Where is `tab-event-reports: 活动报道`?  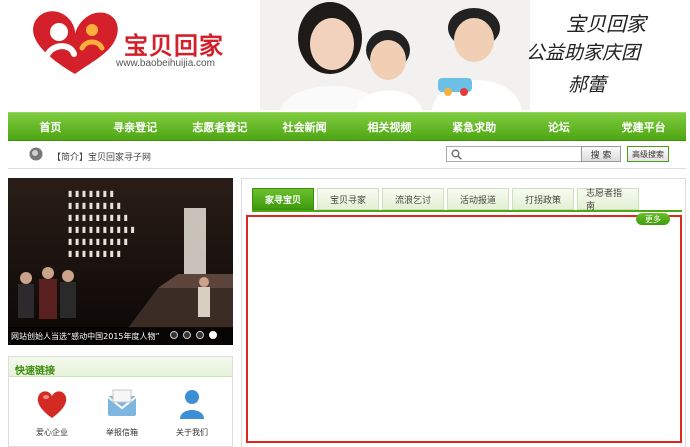 tab-event-reports: 活动报道 is located at coordinates (478, 199).